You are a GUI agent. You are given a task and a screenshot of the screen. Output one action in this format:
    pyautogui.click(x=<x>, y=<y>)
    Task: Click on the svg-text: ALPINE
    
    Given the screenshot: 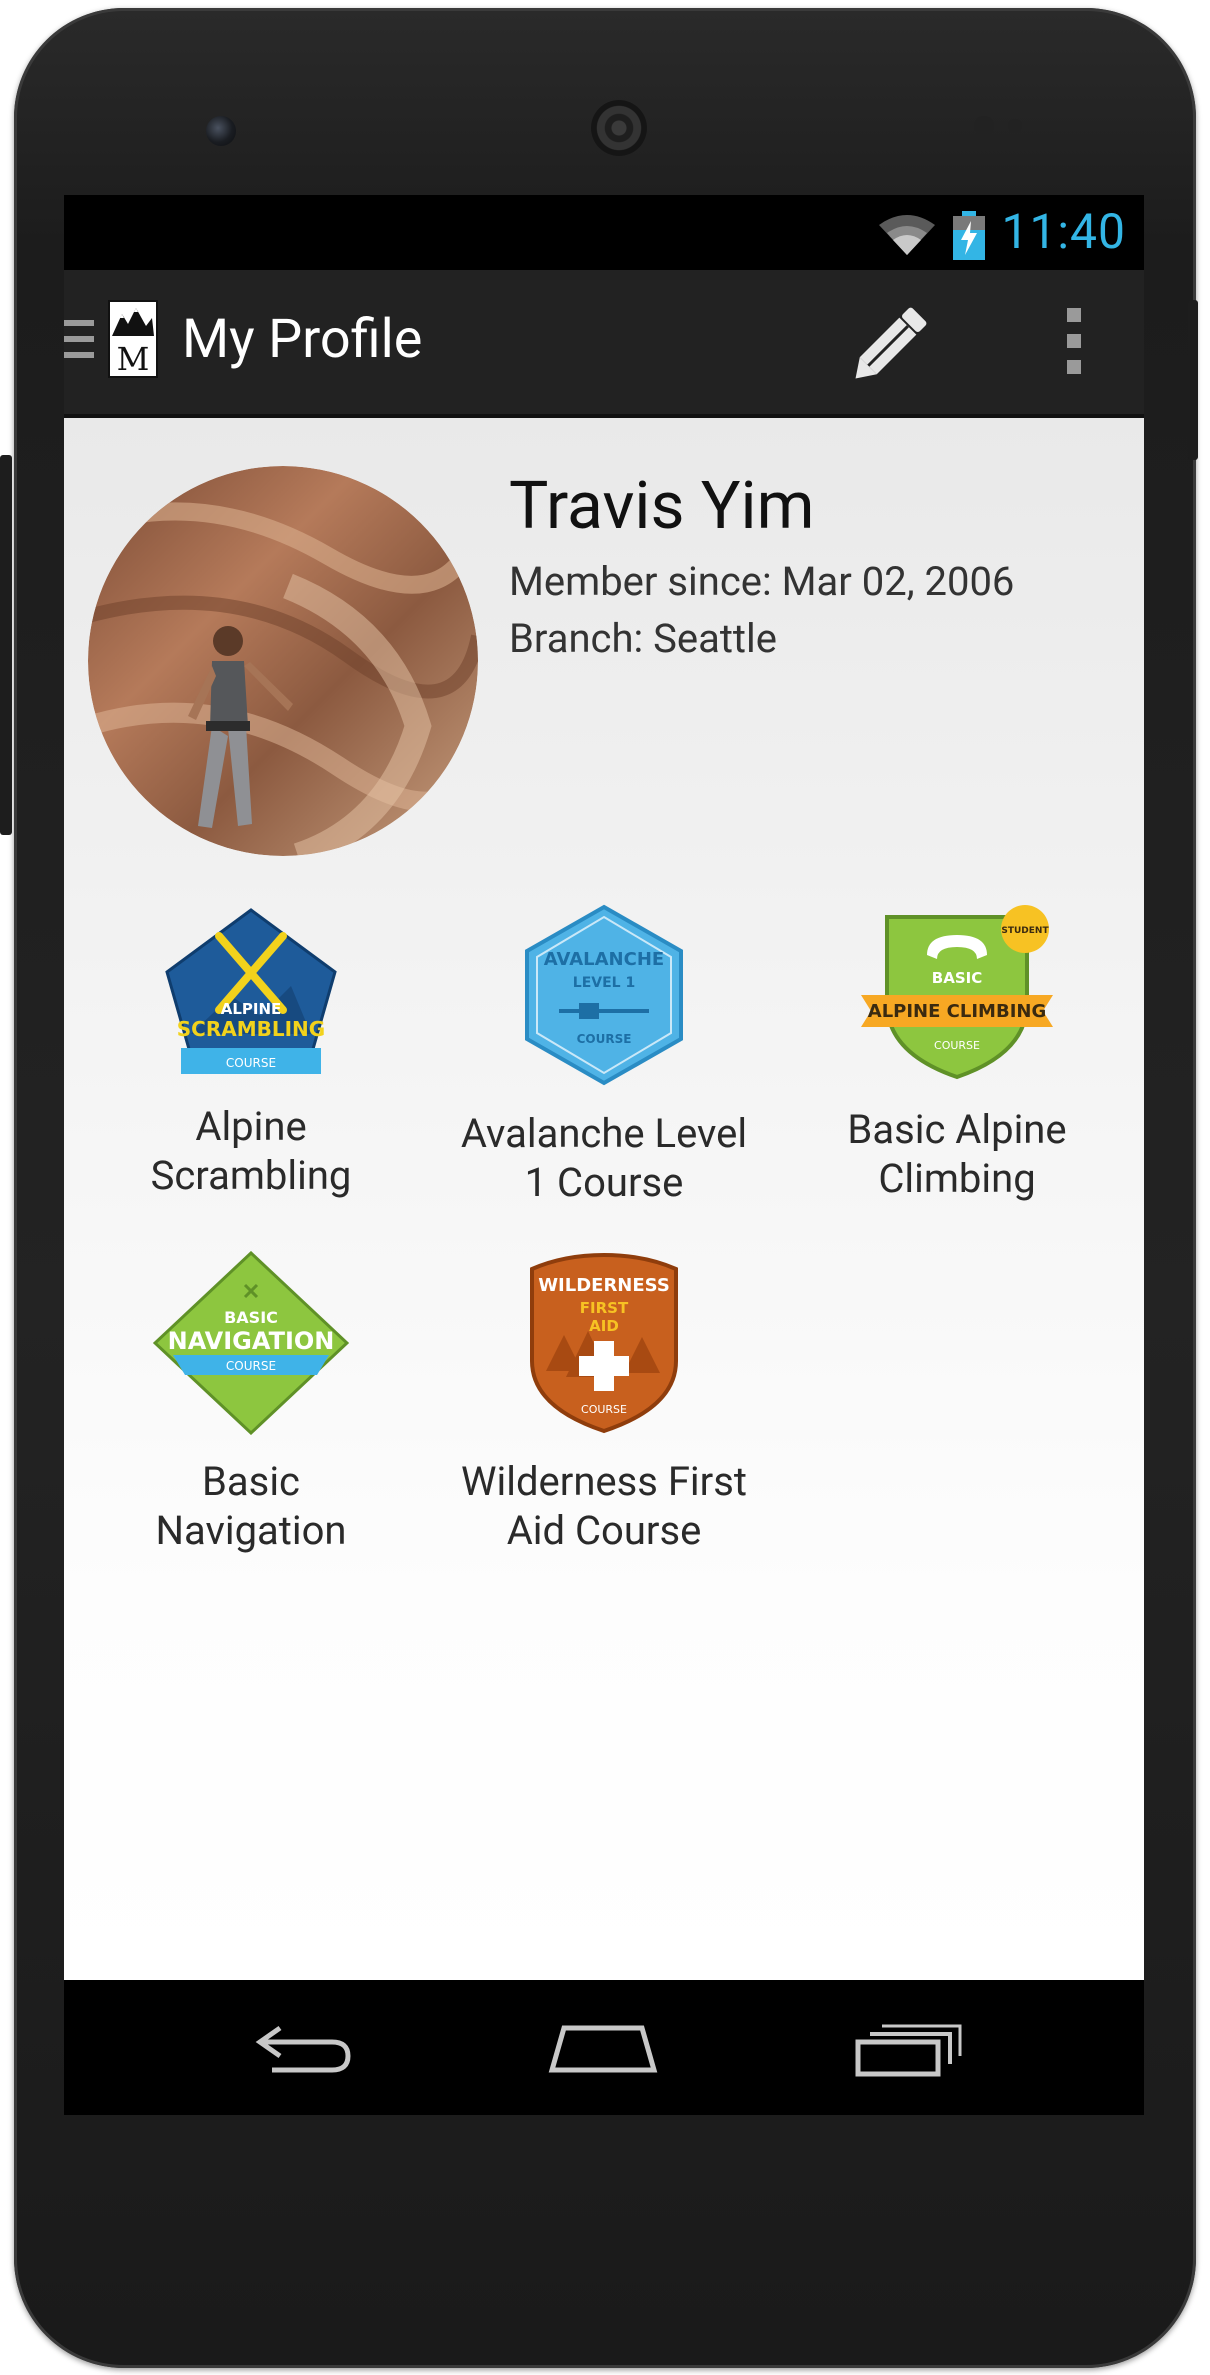 What is the action you would take?
    pyautogui.click(x=251, y=1009)
    